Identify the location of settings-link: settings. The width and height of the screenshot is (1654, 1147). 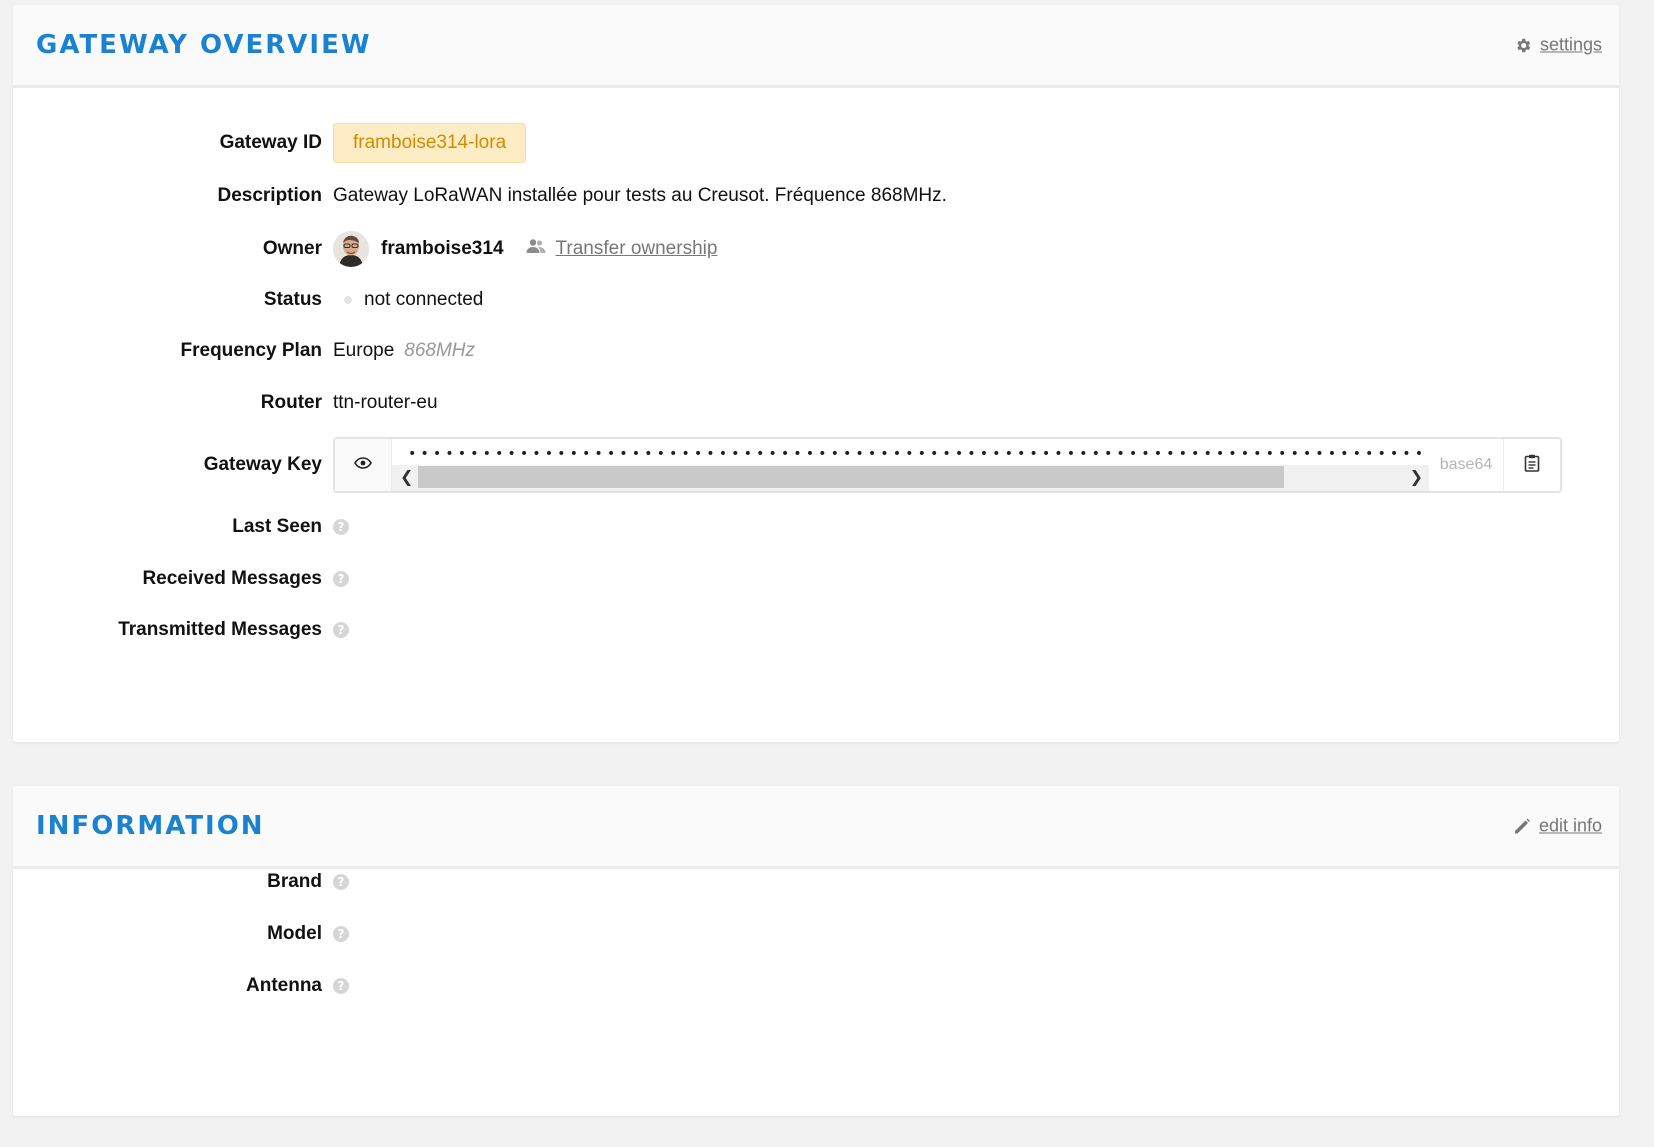
(1558, 45).